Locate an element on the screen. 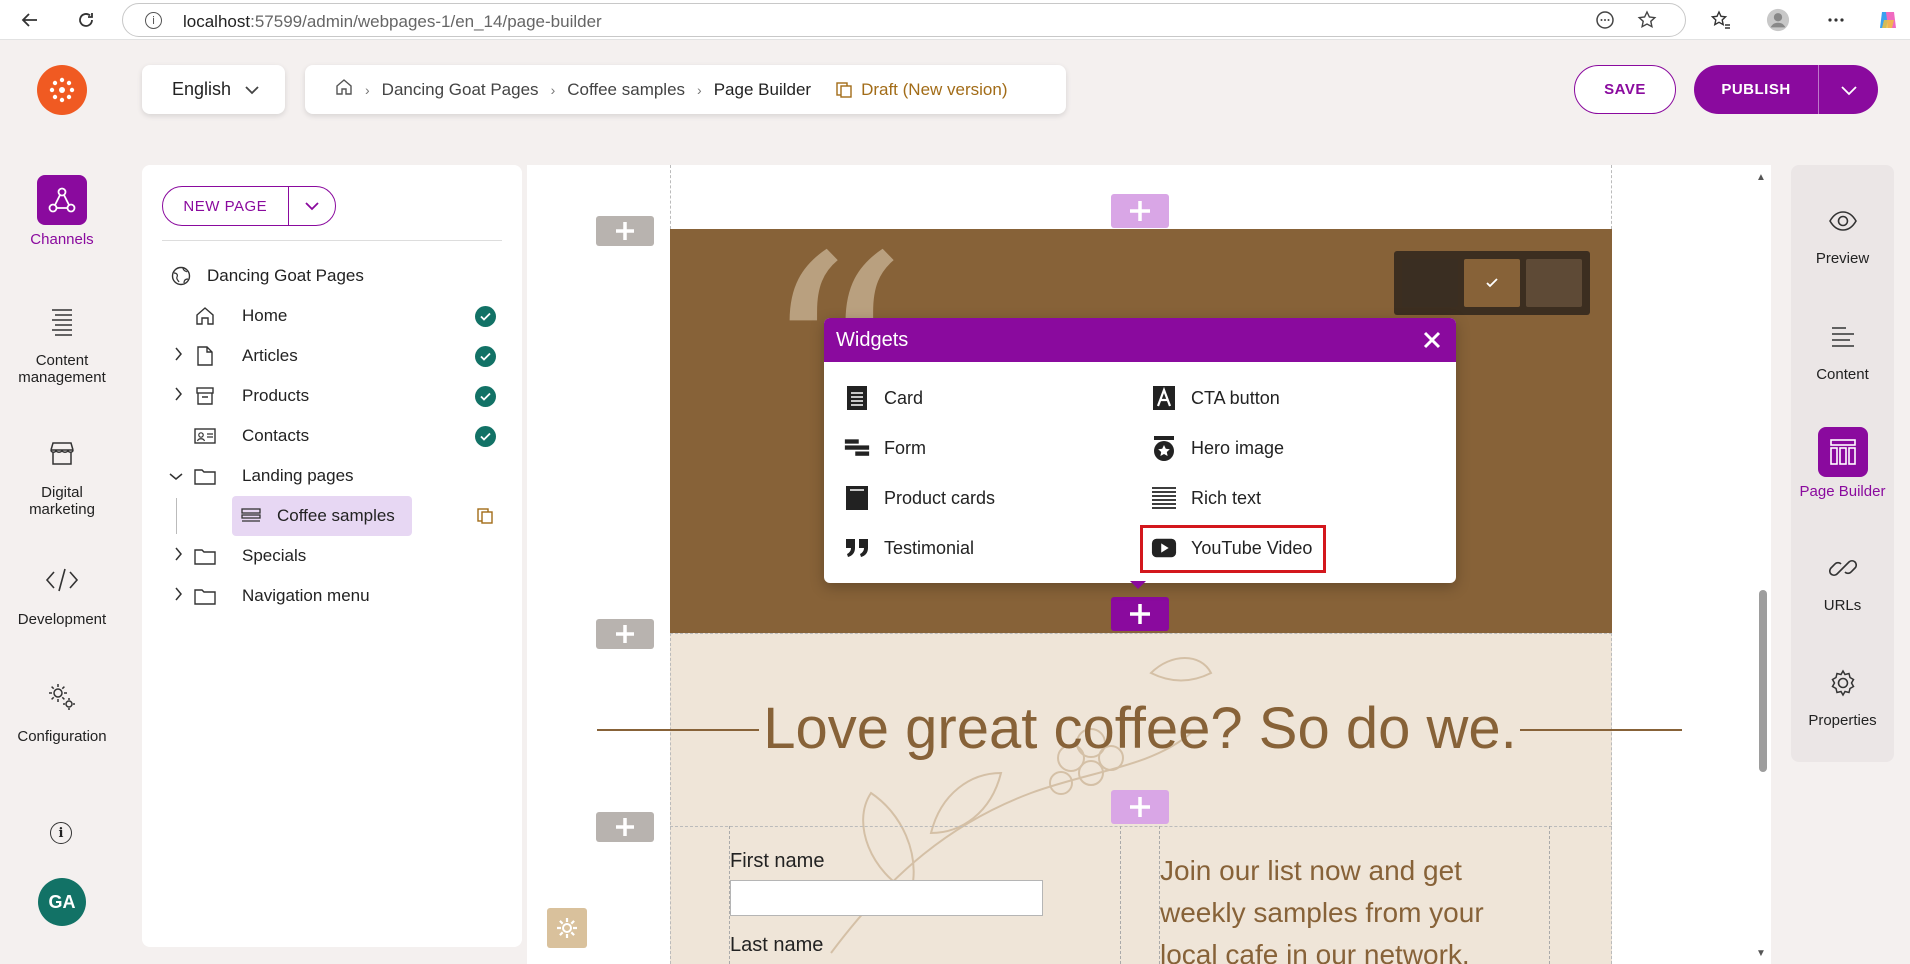 This screenshot has width=1910, height=964. favorite-star-icon is located at coordinates (1647, 22).